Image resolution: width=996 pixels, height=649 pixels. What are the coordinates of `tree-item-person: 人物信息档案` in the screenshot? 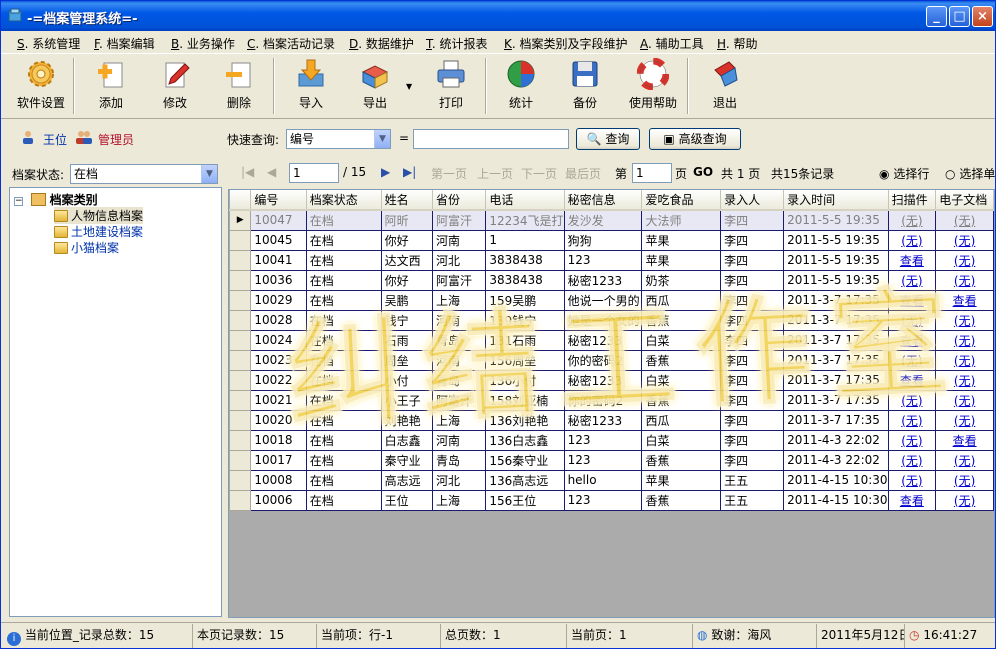 It's located at (99, 215).